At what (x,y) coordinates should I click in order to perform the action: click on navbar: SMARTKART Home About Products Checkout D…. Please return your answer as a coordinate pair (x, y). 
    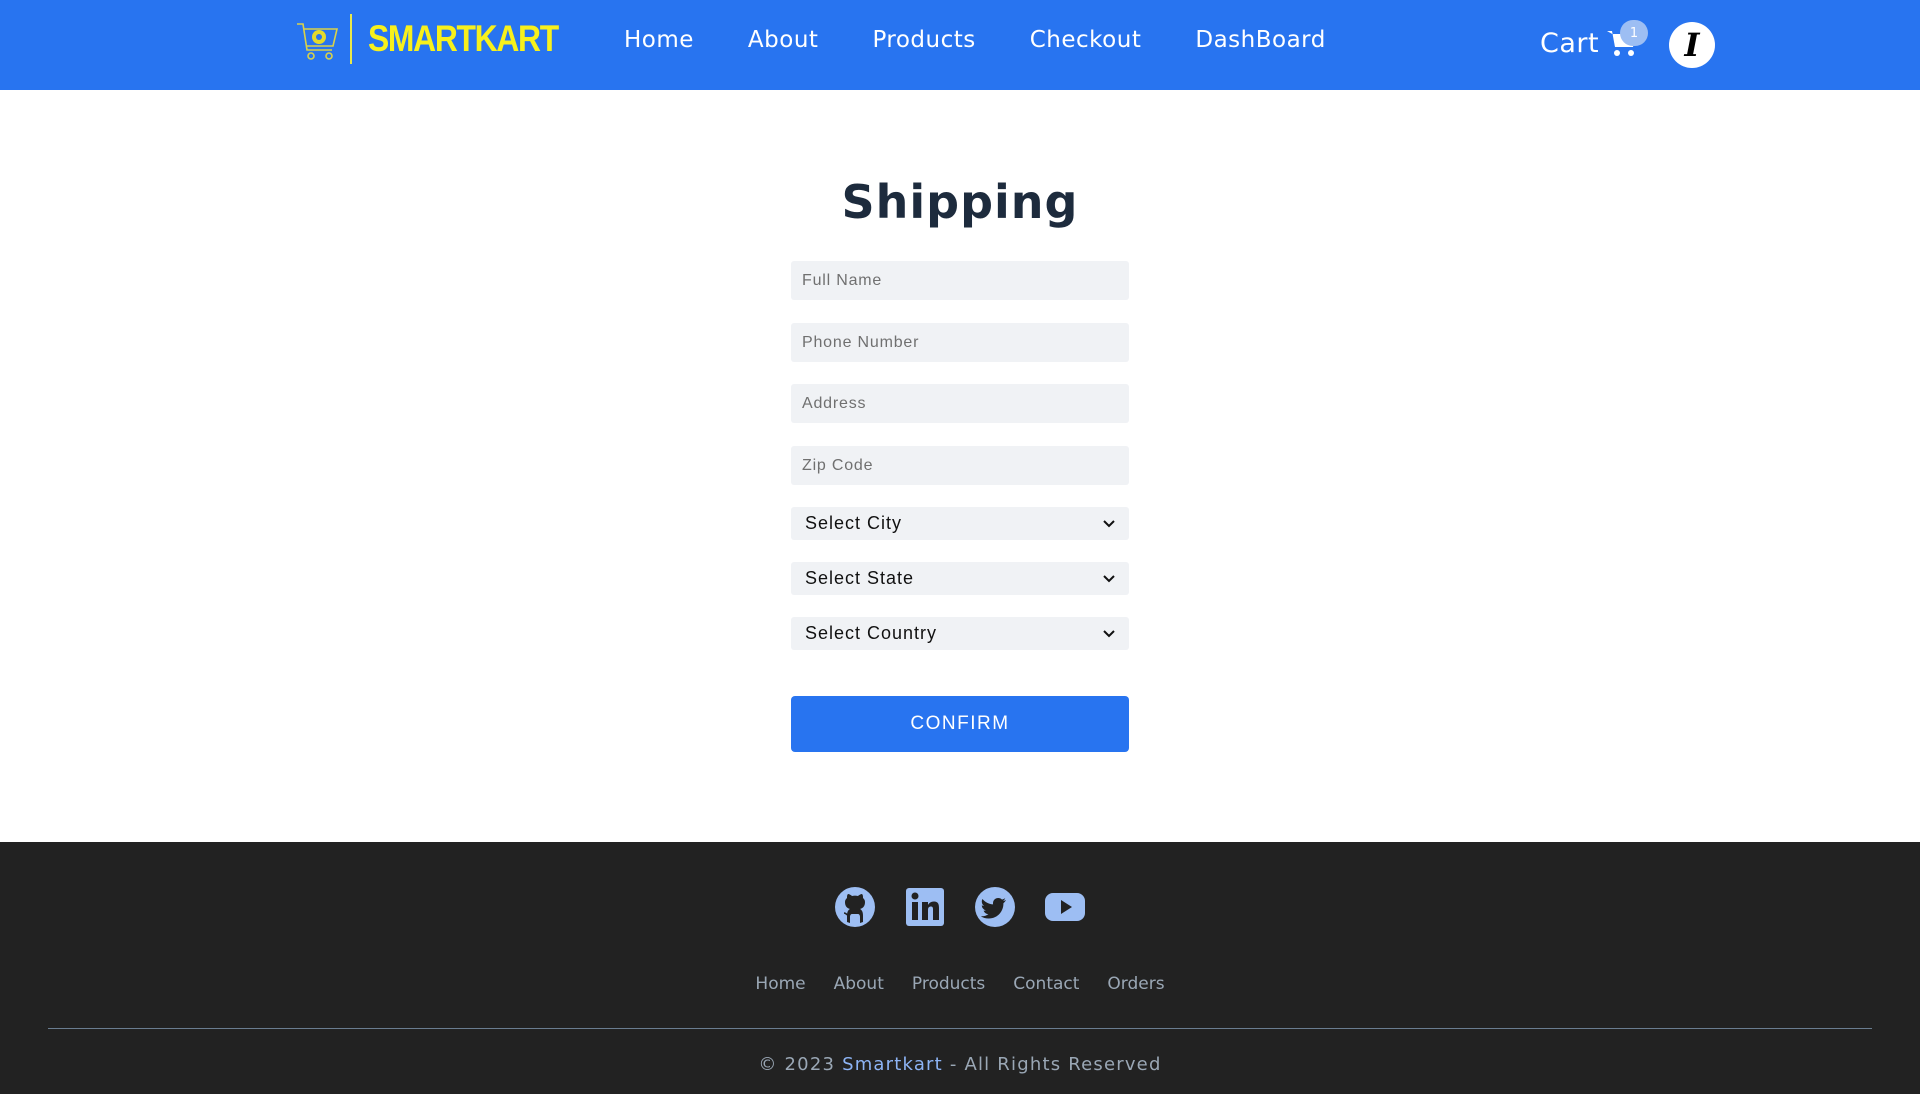
    Looking at the image, I should click on (960, 45).